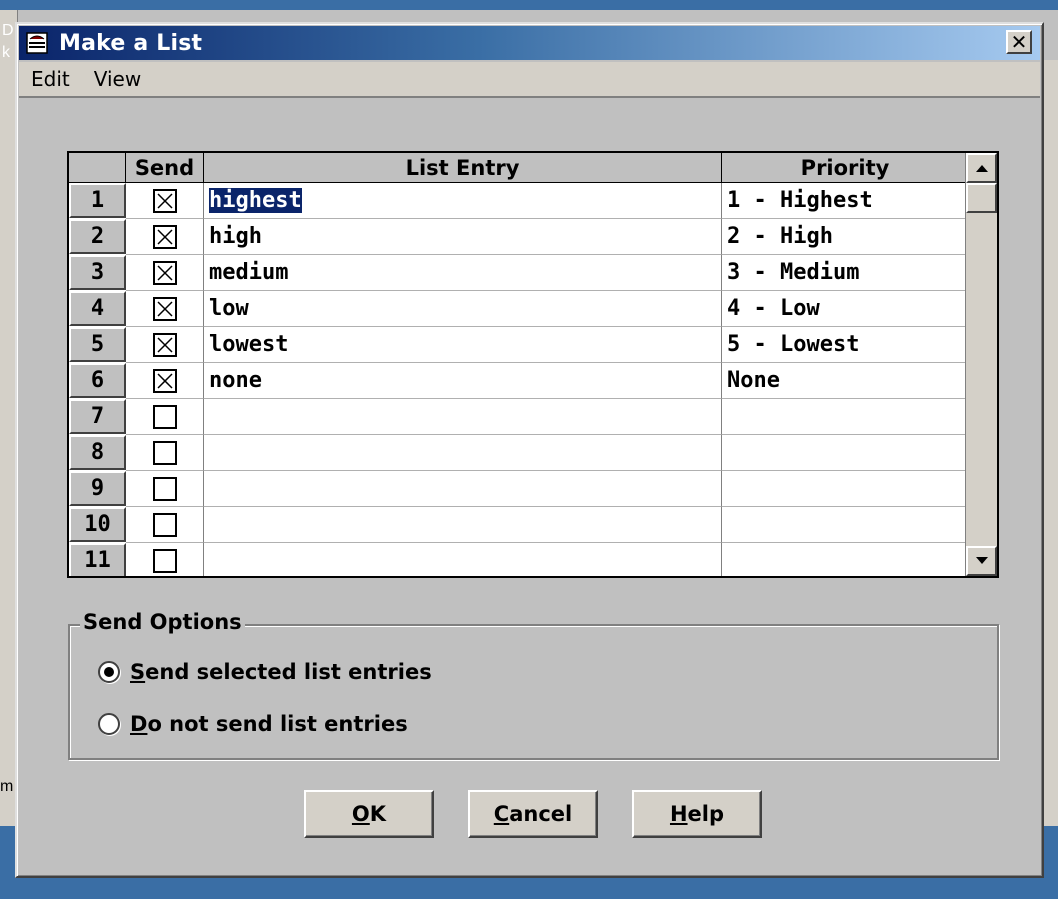  What do you see at coordinates (165, 168) in the screenshot?
I see `column-header-send: Send` at bounding box center [165, 168].